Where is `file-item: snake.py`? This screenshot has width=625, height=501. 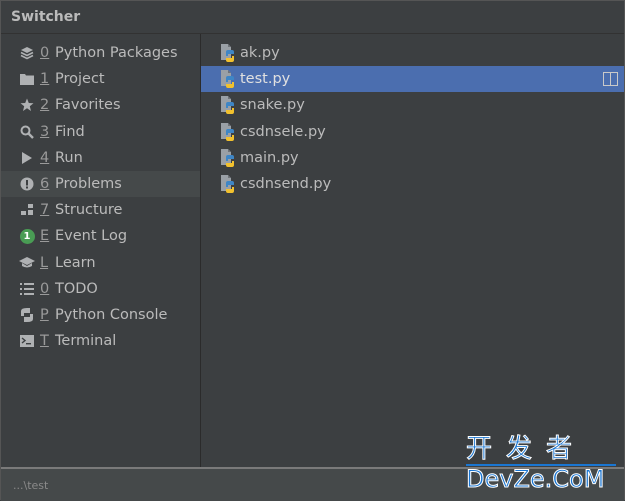
file-item: snake.py is located at coordinates (412, 105).